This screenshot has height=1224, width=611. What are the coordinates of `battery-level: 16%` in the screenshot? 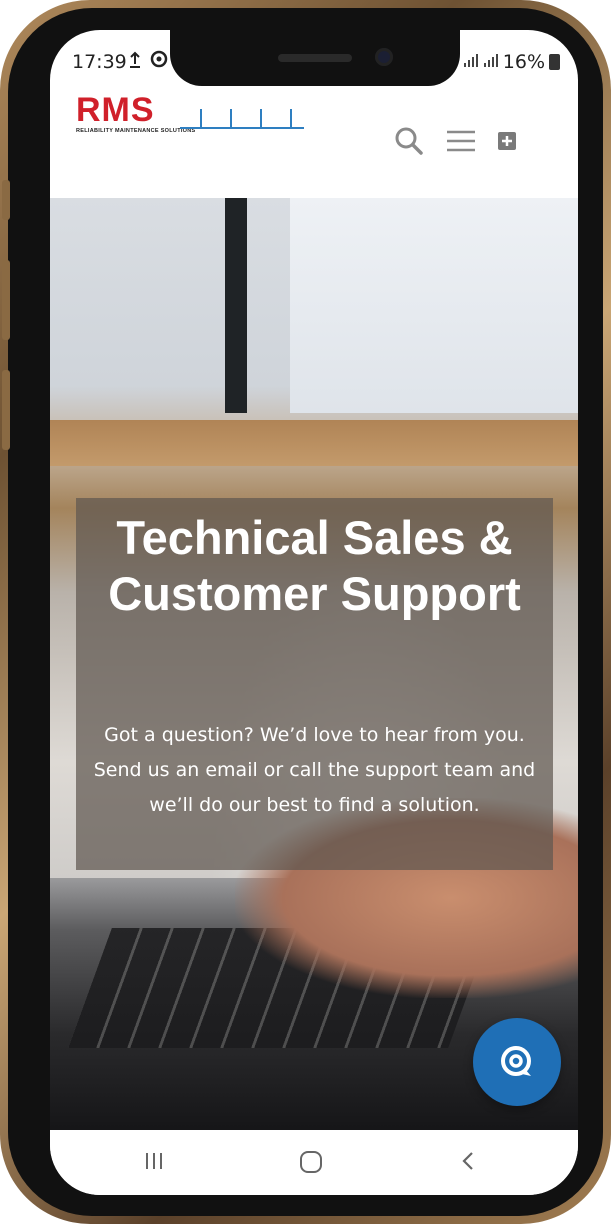 It's located at (523, 62).